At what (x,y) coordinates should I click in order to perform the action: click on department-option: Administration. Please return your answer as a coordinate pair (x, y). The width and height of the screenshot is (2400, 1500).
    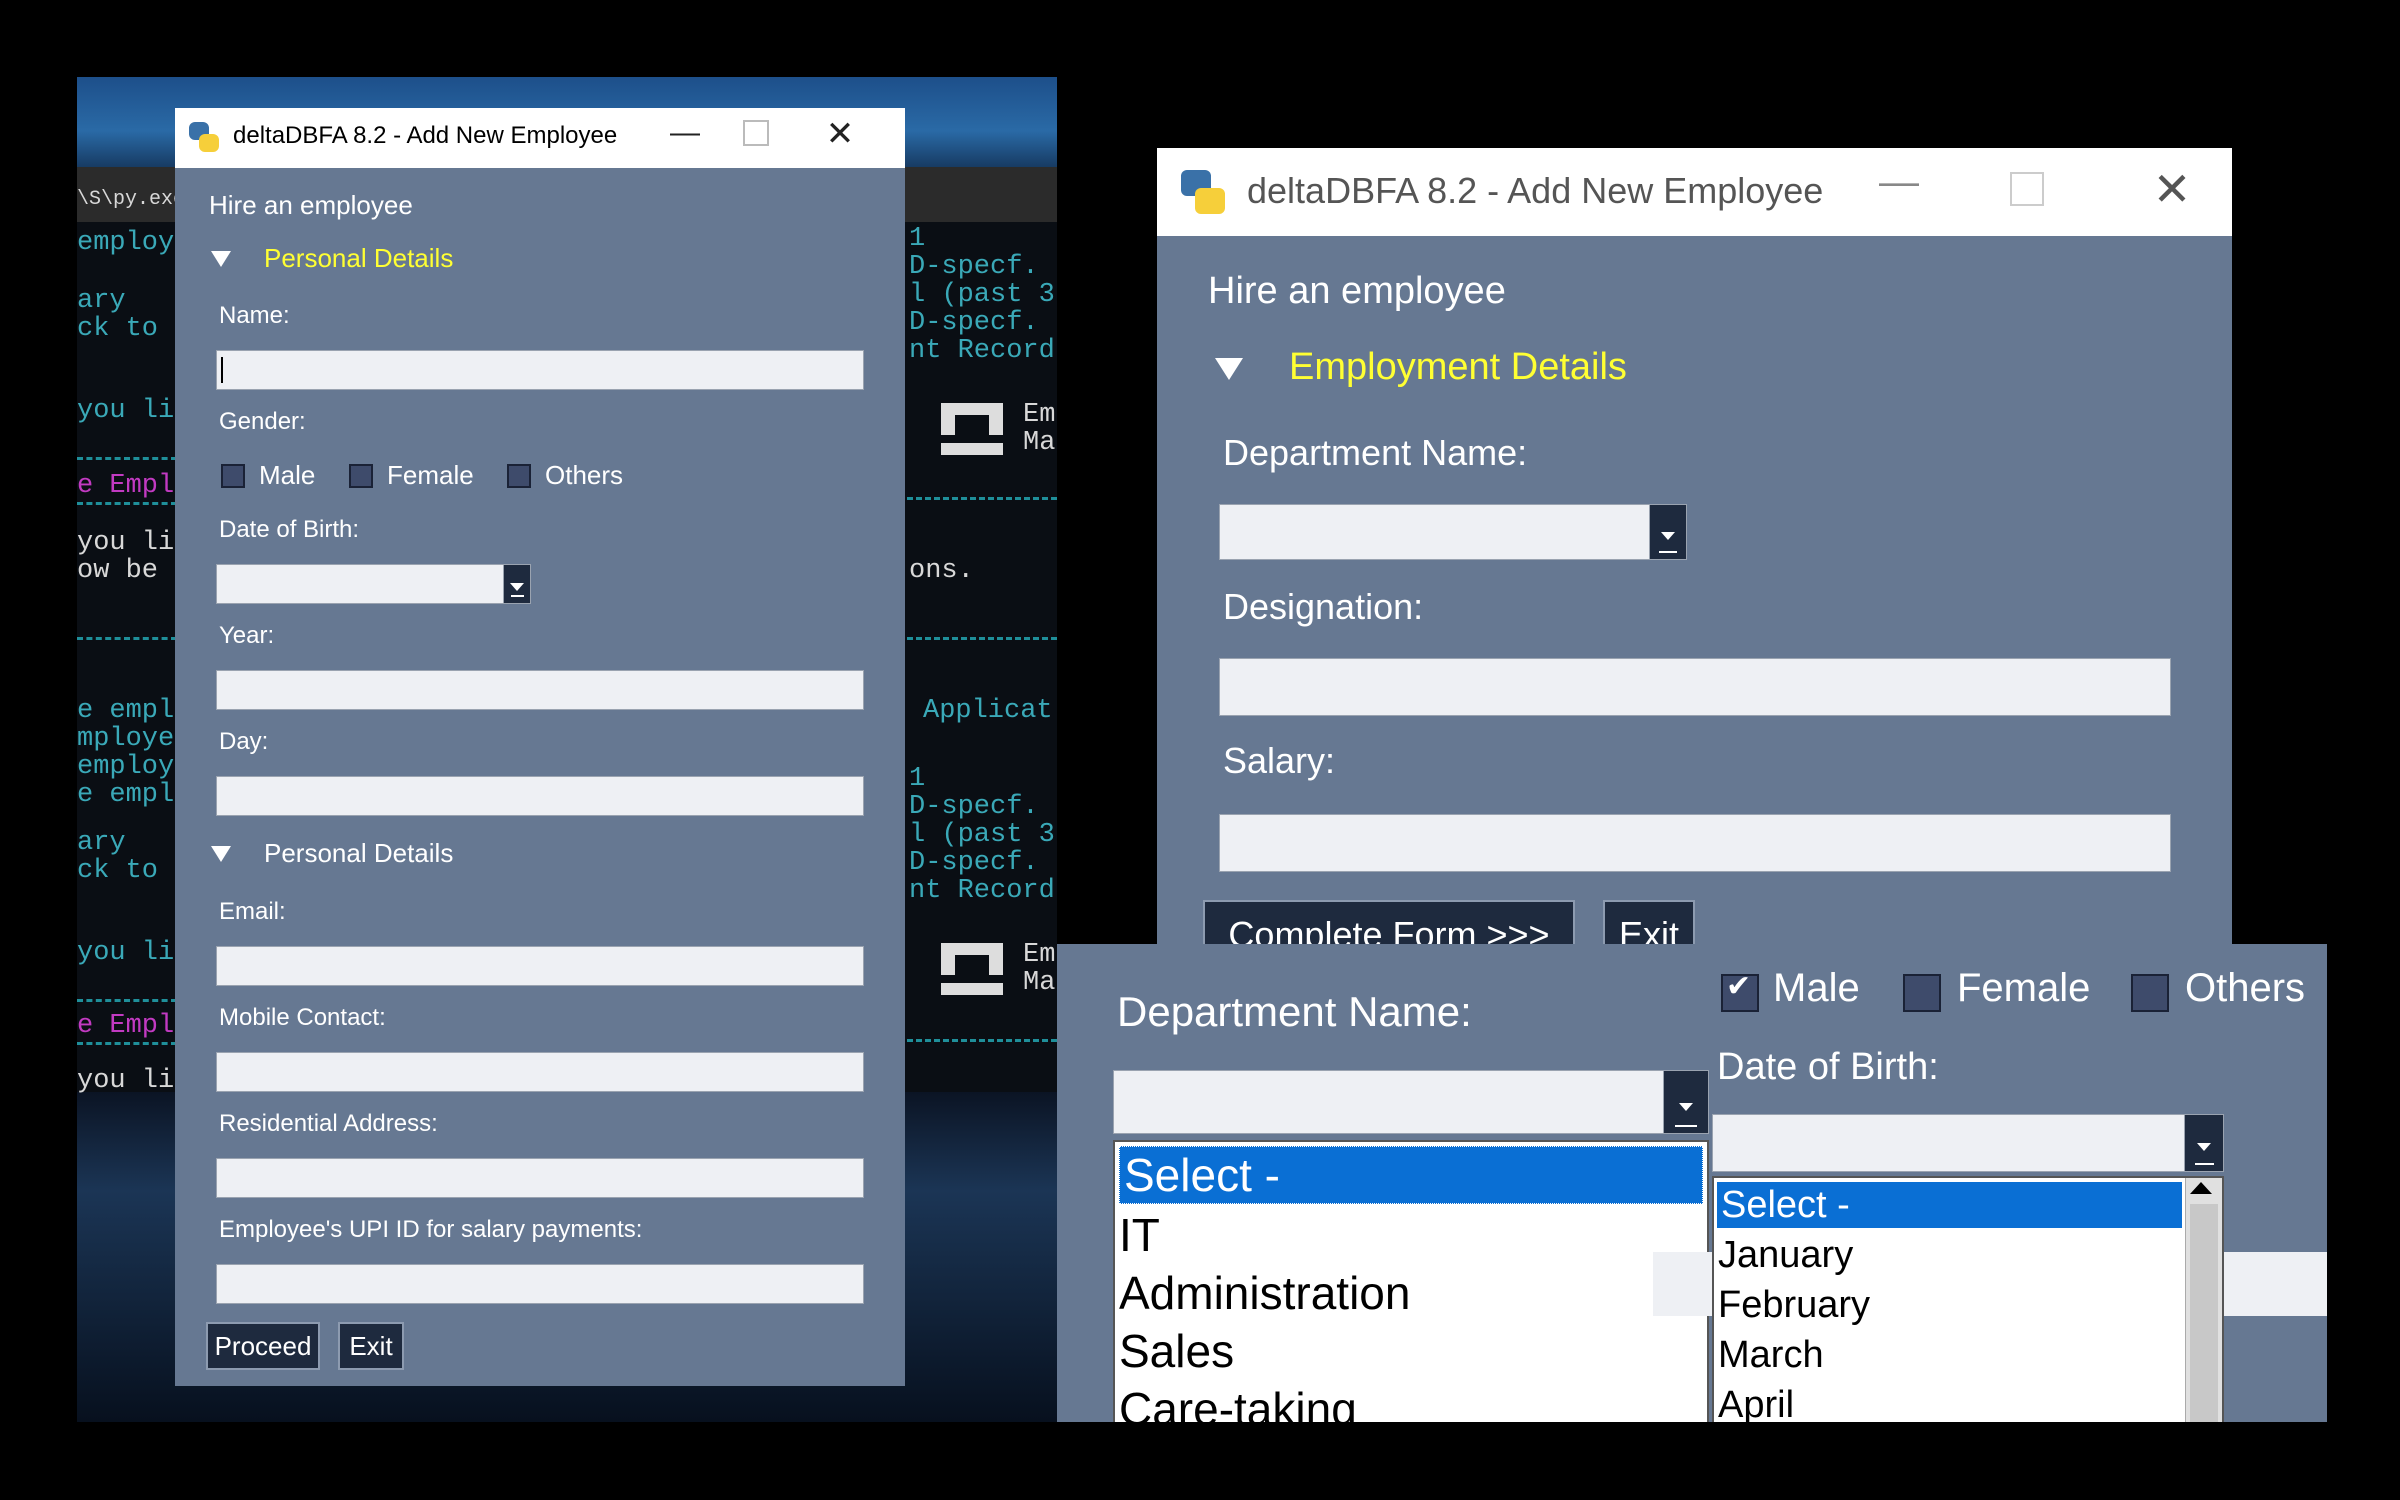
    Looking at the image, I should click on (1411, 1293).